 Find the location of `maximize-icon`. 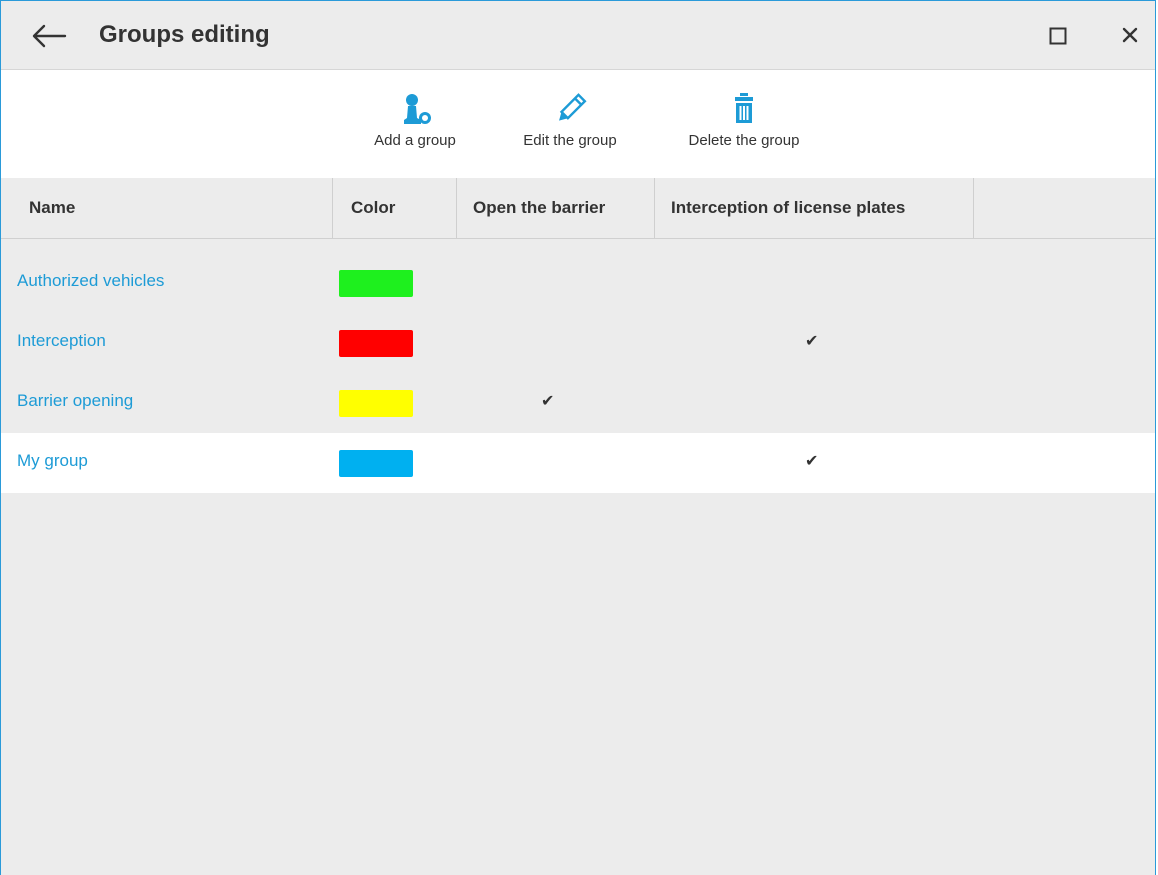

maximize-icon is located at coordinates (1058, 36).